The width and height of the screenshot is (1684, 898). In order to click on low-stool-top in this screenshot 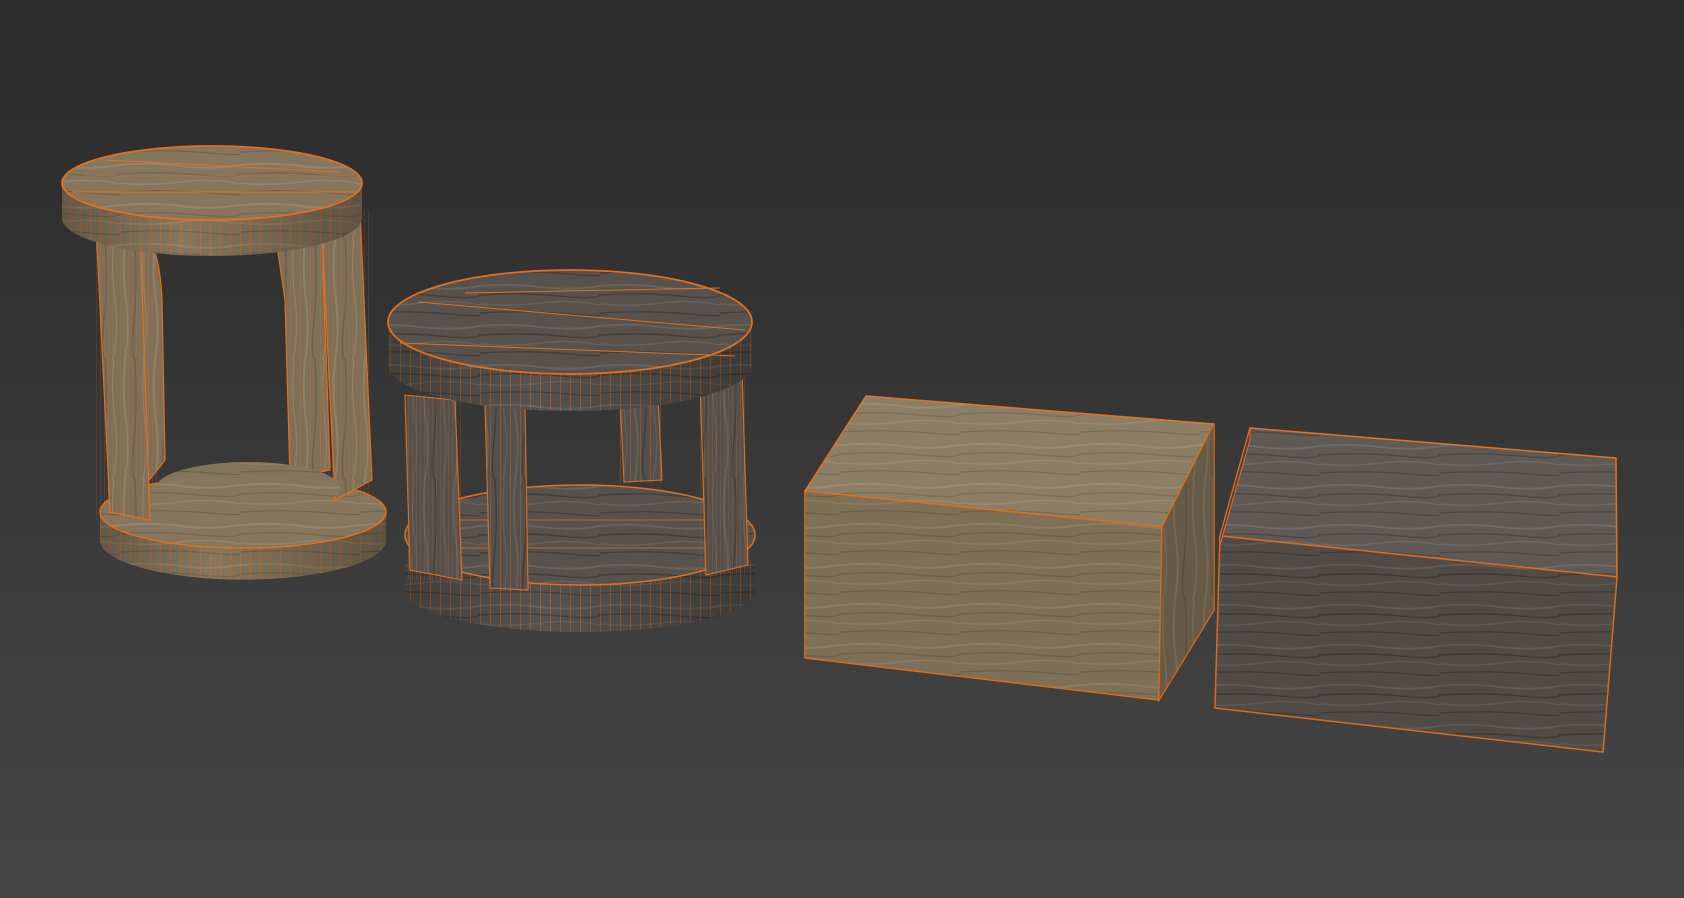, I will do `click(570, 322)`.